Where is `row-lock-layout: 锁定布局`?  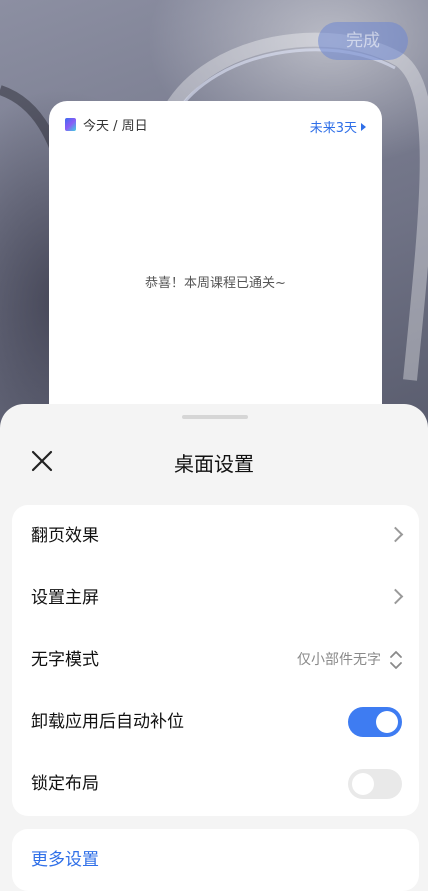 row-lock-layout: 锁定布局 is located at coordinates (215, 784).